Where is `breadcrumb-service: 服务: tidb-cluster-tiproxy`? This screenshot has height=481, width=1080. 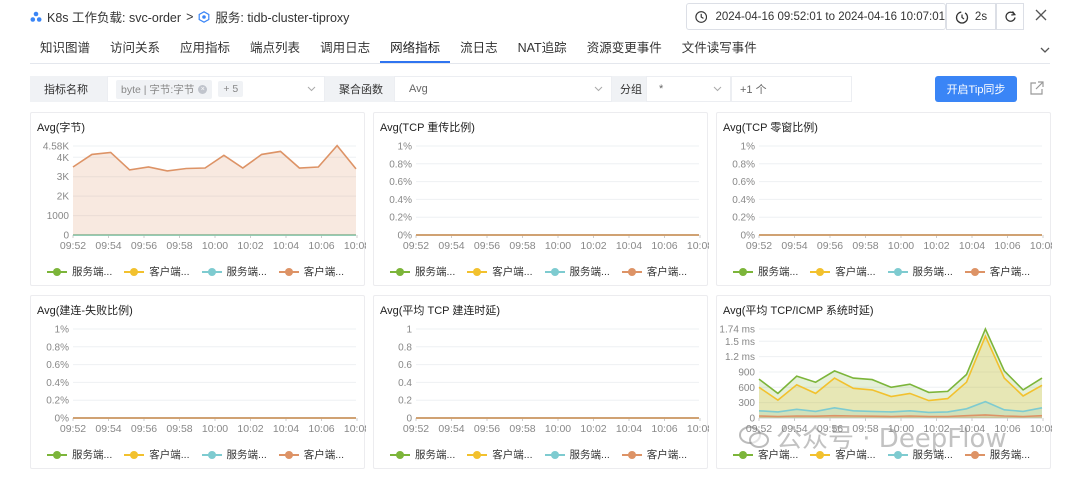
breadcrumb-service: 服务: tidb-cluster-tiproxy is located at coordinates (282, 16).